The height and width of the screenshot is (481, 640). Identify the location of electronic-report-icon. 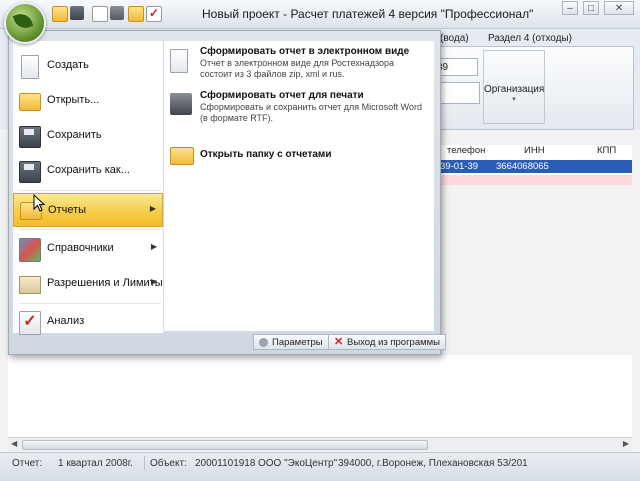
(179, 61).